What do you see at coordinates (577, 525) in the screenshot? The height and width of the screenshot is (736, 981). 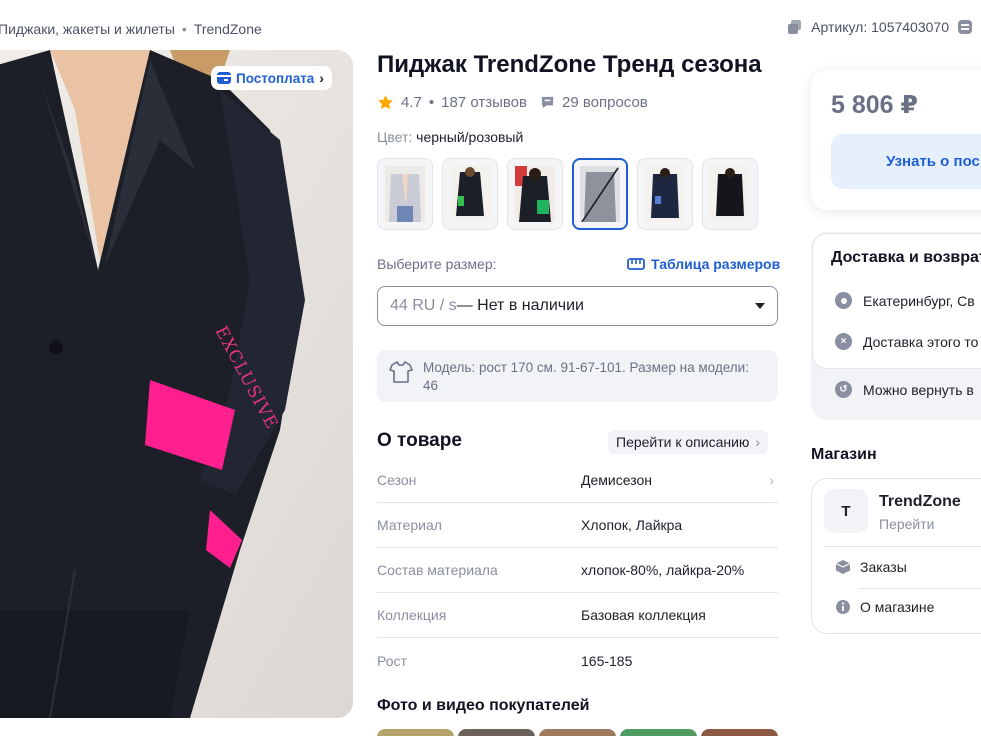 I see `spec-row: Материал Хлопок, Лайкра` at bounding box center [577, 525].